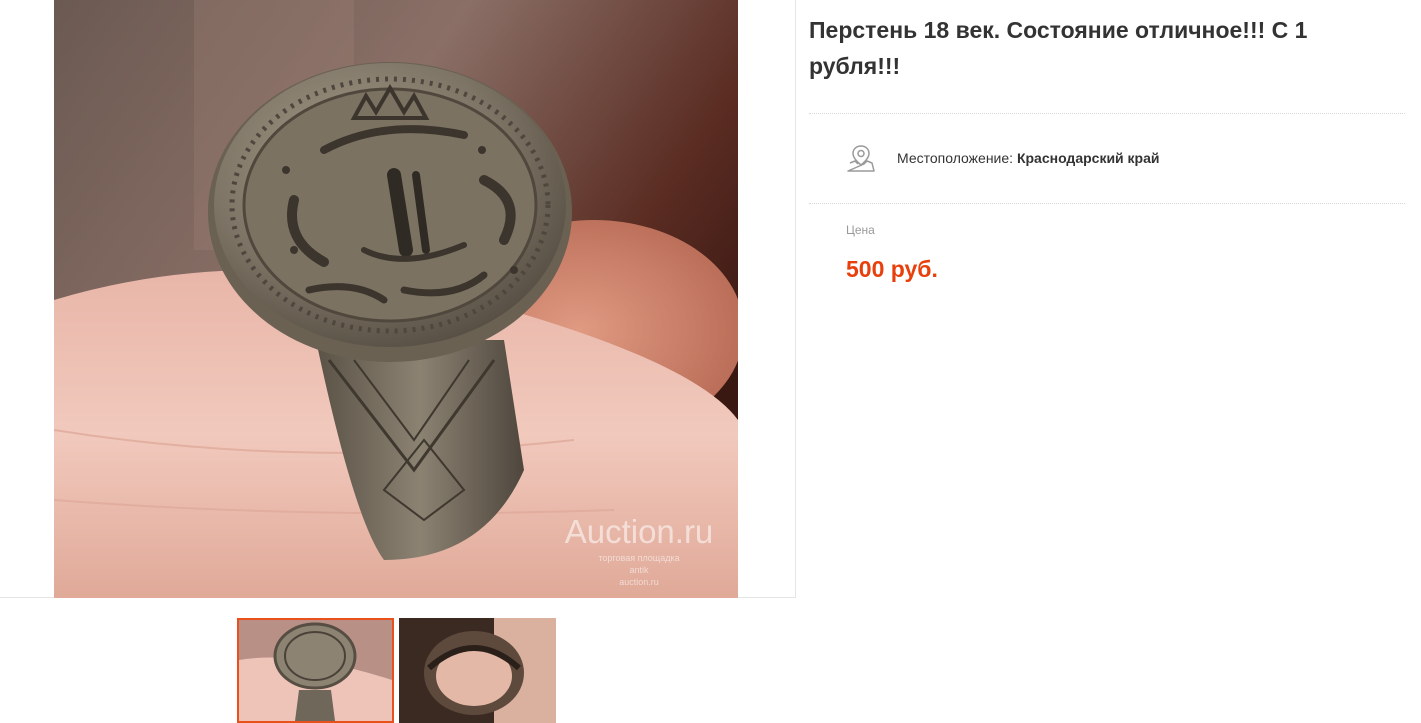 This screenshot has height=723, width=1421. What do you see at coordinates (861, 158) in the screenshot?
I see `map-pin-icon` at bounding box center [861, 158].